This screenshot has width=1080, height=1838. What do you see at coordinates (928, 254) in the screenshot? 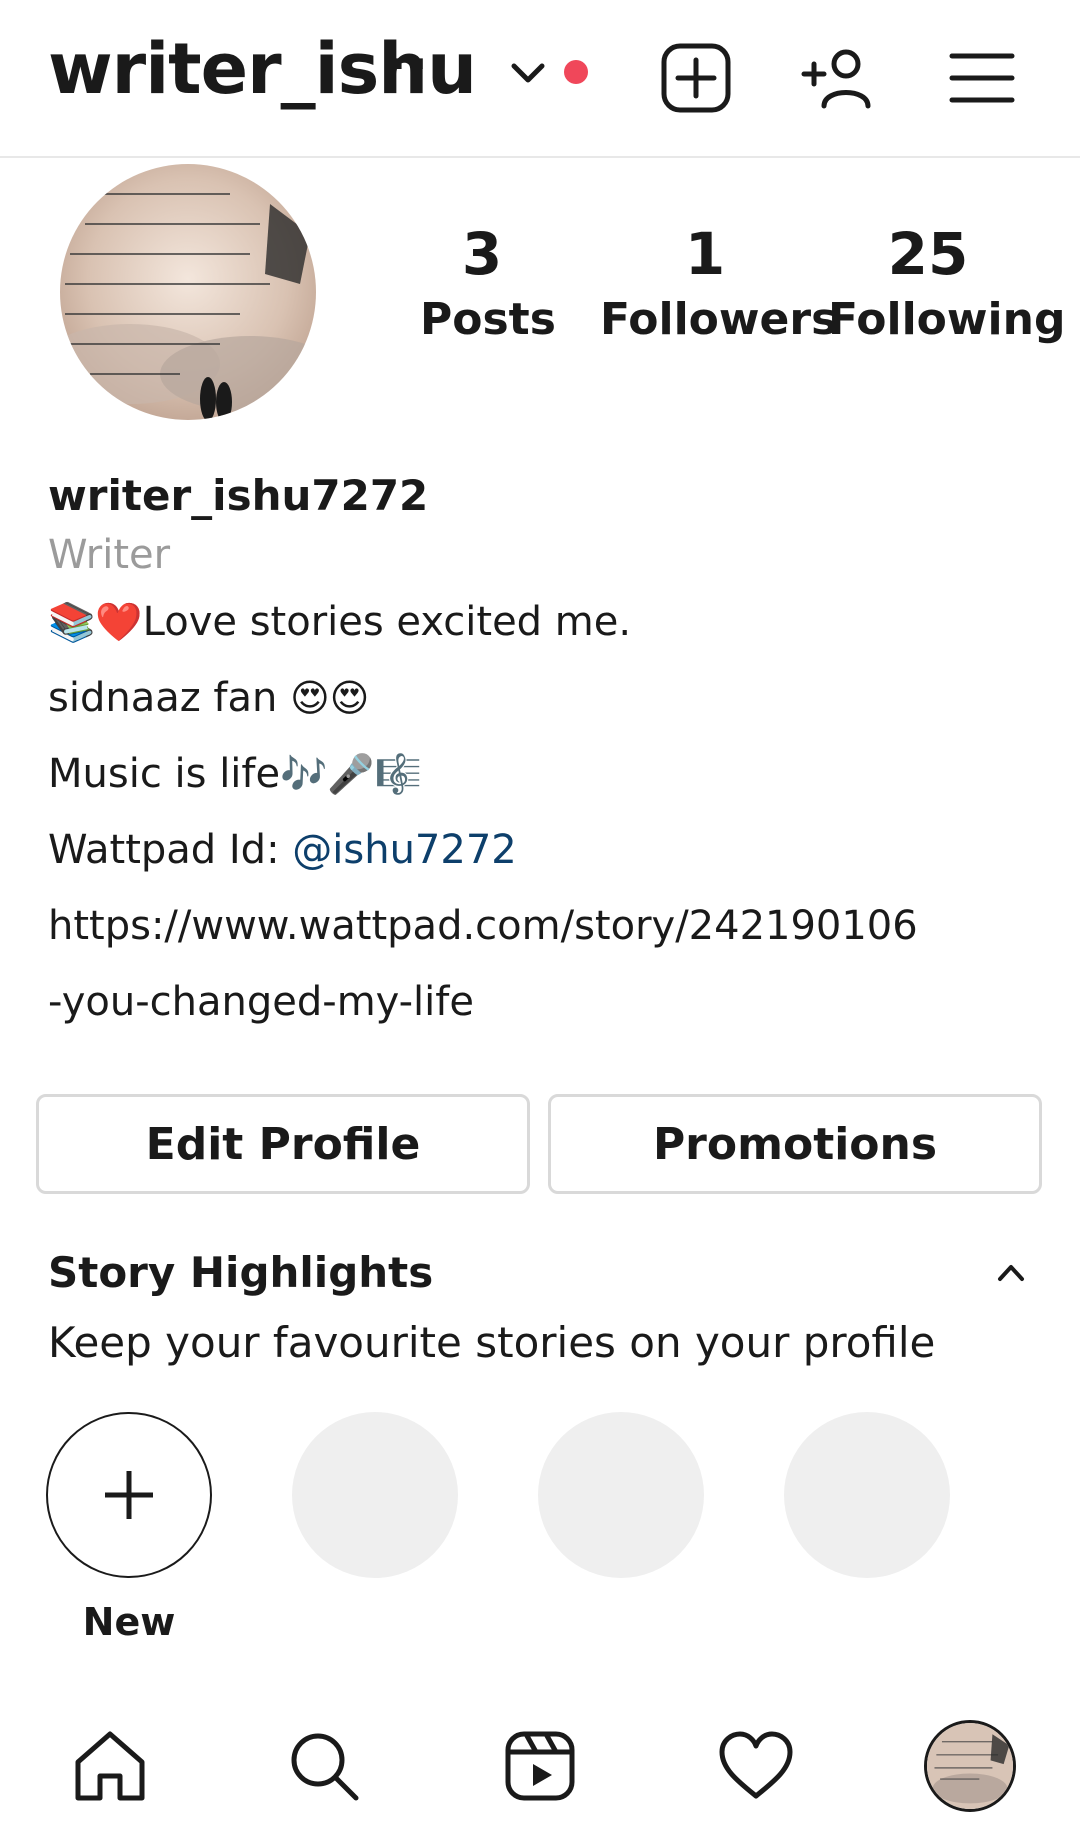
I see `following-count: 25` at bounding box center [928, 254].